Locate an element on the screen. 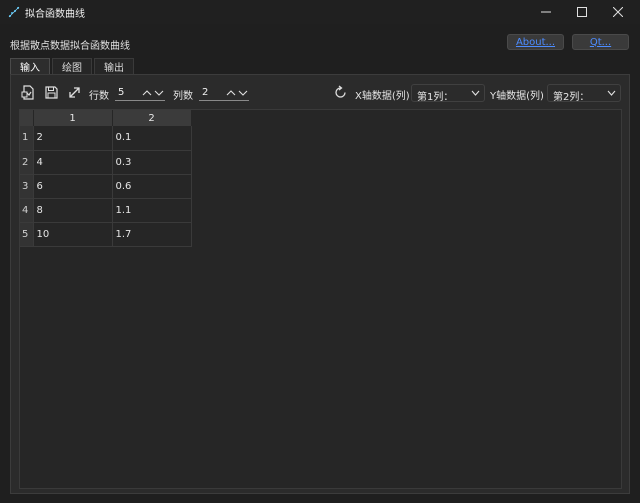 The image size is (640, 503). table-row: 4 8 1.1 is located at coordinates (106, 210).